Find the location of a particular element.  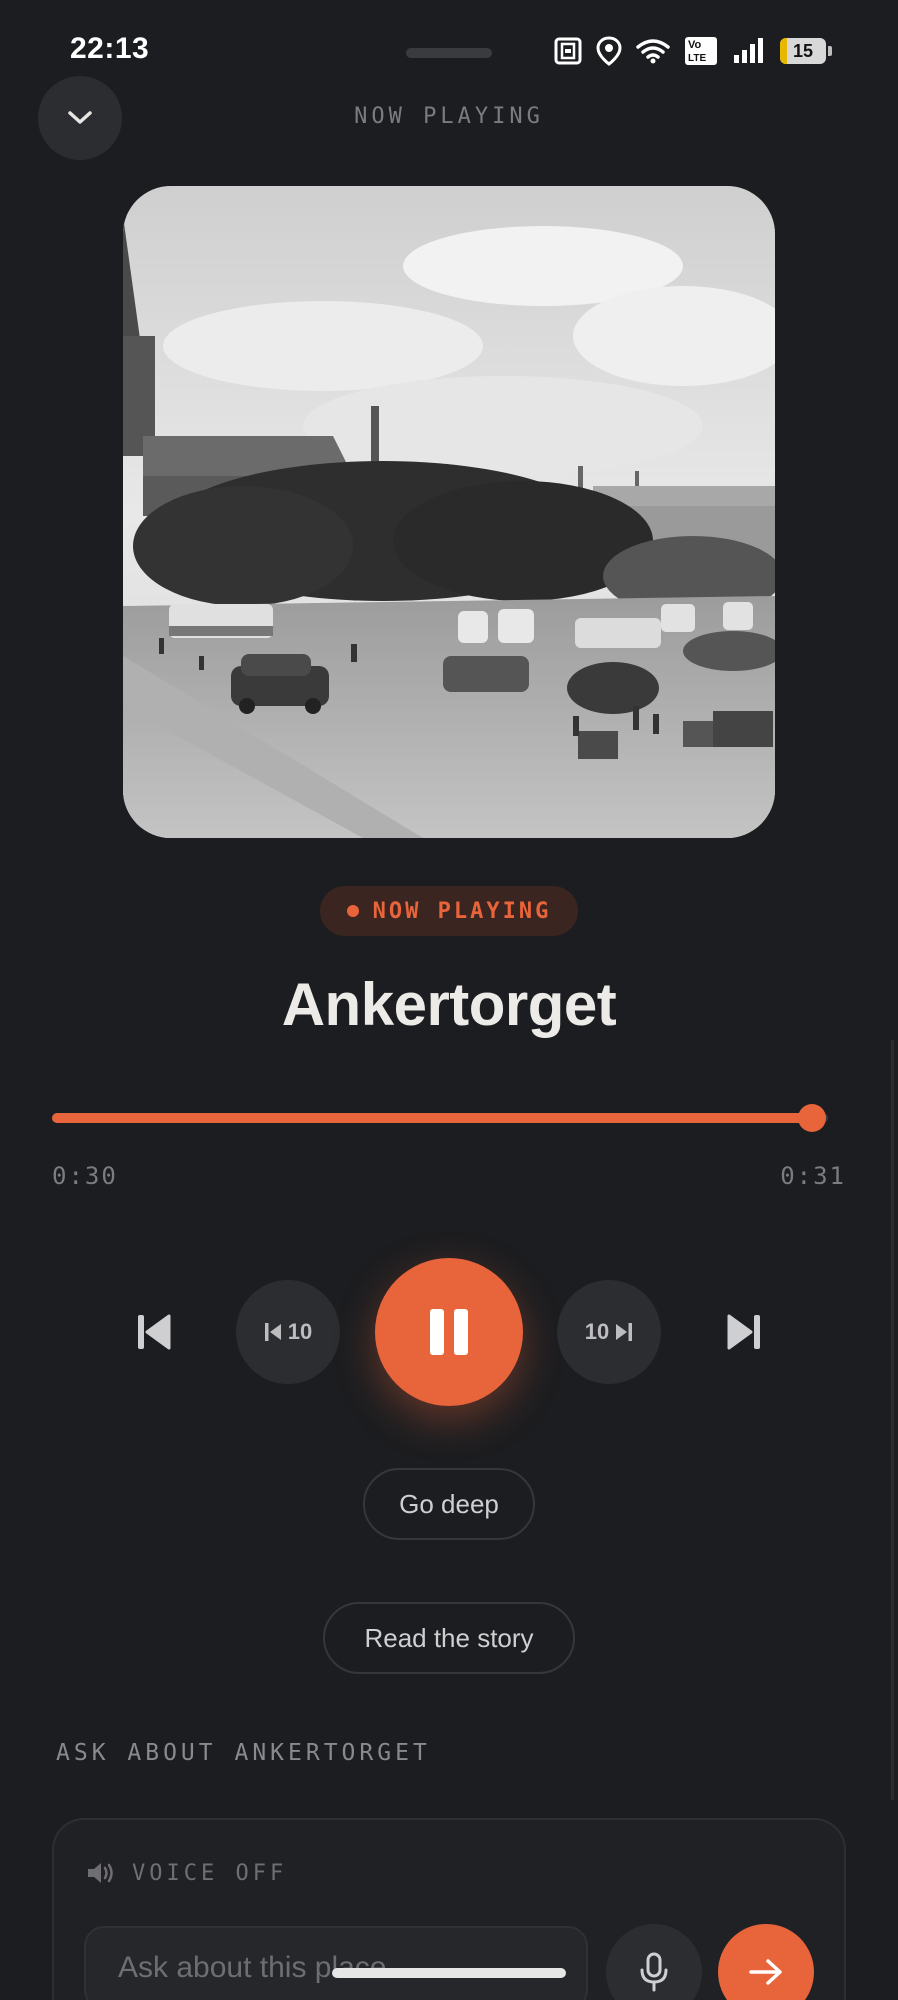

nfc-icon is located at coordinates (568, 51).